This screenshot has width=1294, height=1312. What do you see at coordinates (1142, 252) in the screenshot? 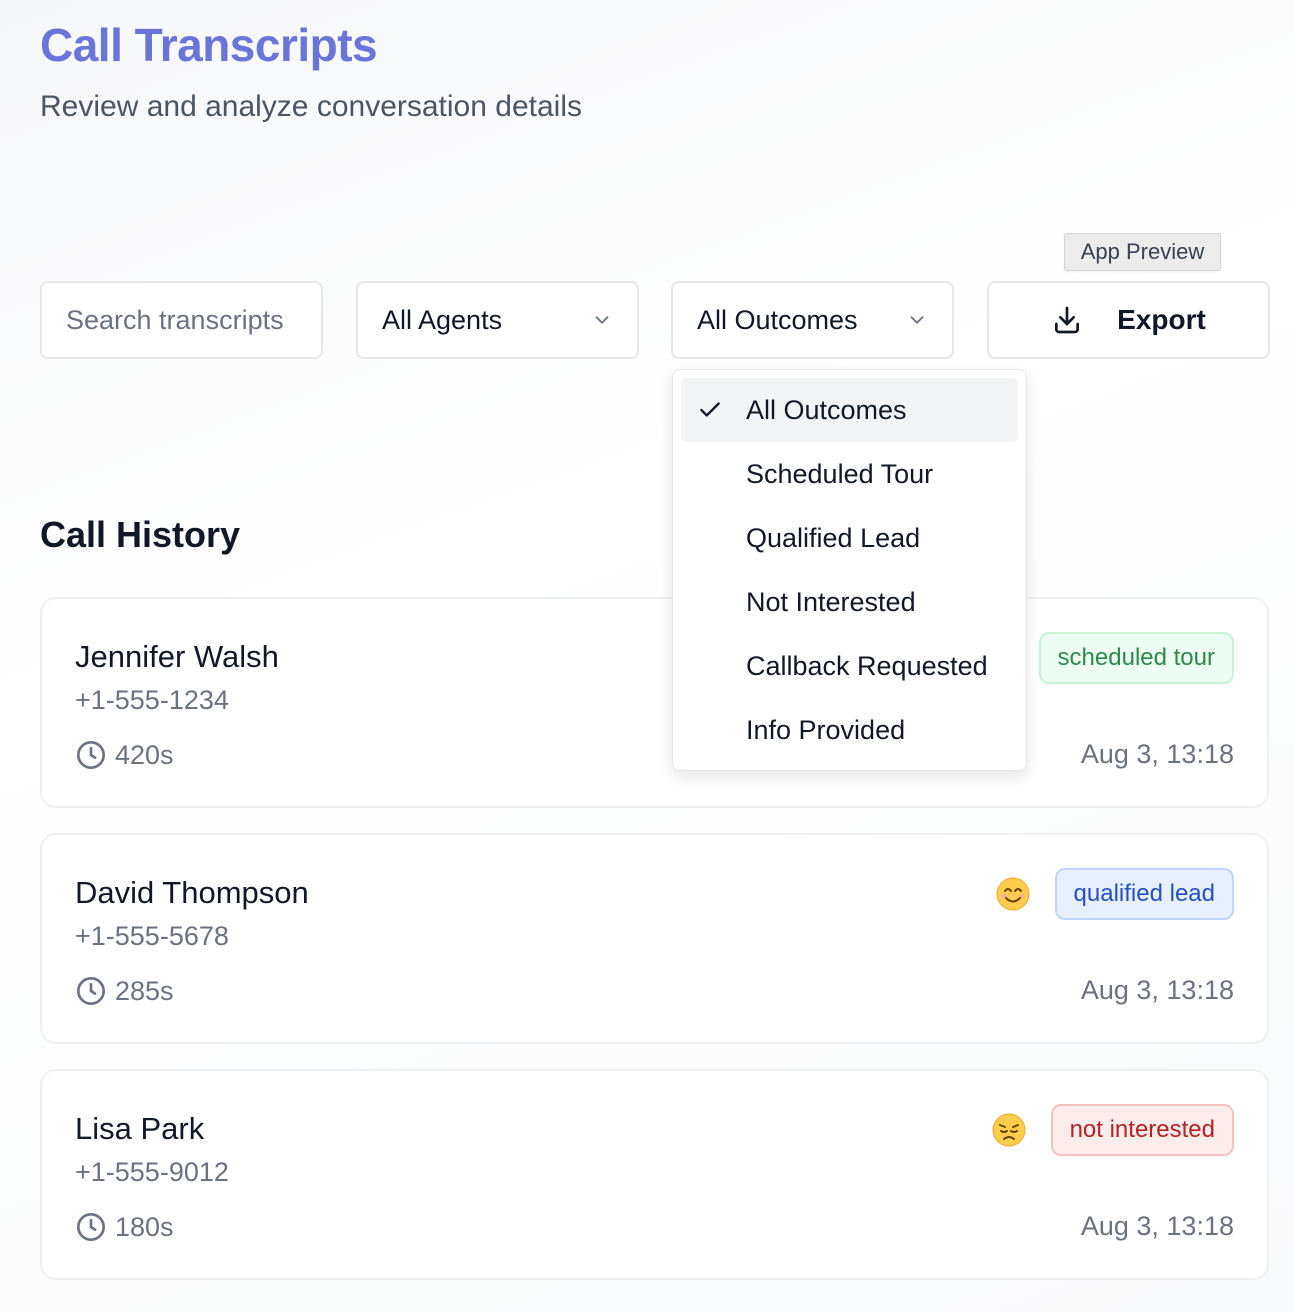
I see `app-preview-tooltip: App Preview` at bounding box center [1142, 252].